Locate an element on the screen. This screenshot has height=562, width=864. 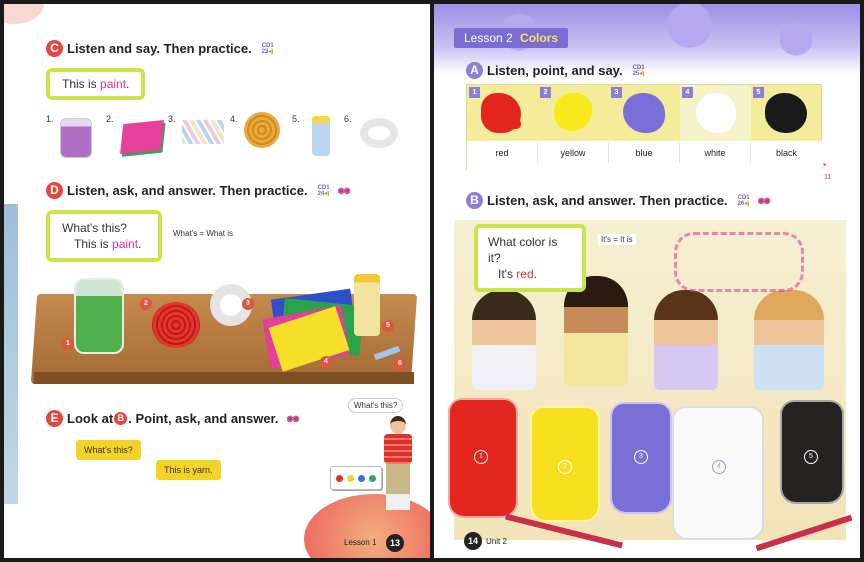
section-a-title: A Listen, point, and say. CD1 25◂) is located at coordinates (555, 70).